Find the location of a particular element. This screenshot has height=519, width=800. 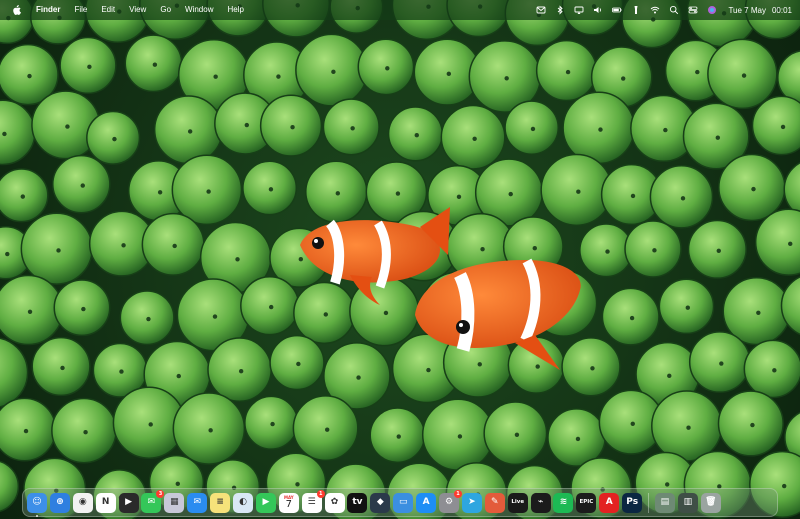

trash-icon: 🗑 is located at coordinates (710, 502).